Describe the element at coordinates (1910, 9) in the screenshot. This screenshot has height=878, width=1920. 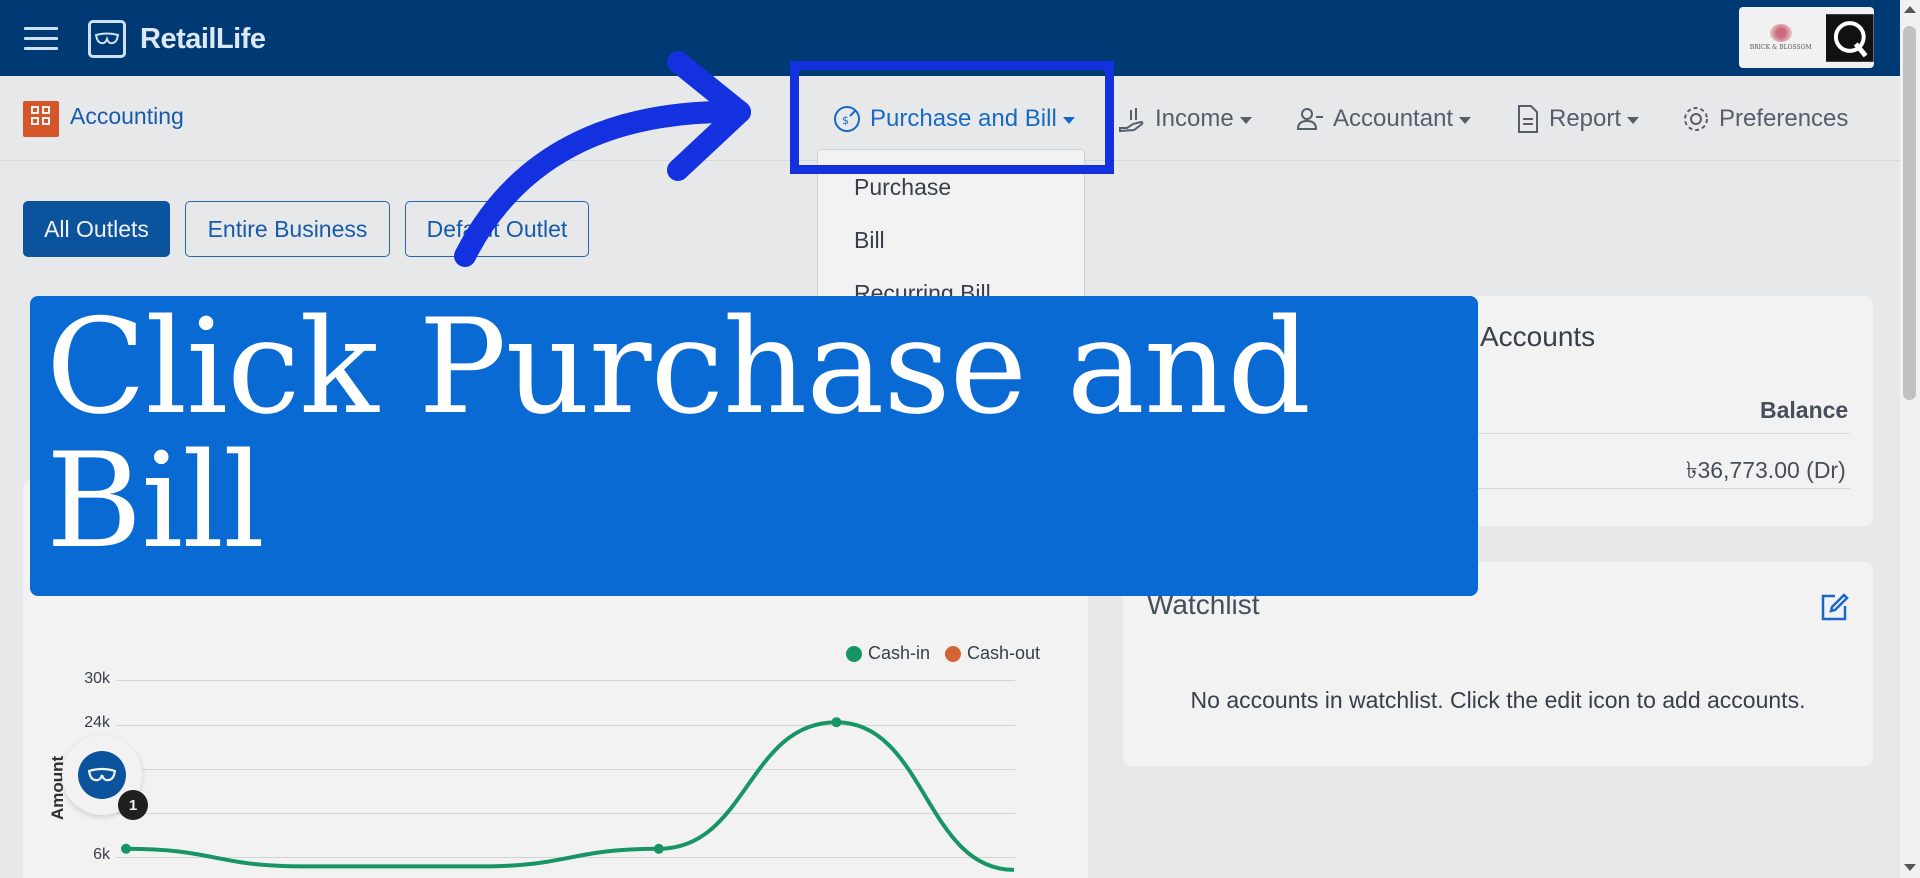
I see `scroll-up-arrow-icon` at that location.